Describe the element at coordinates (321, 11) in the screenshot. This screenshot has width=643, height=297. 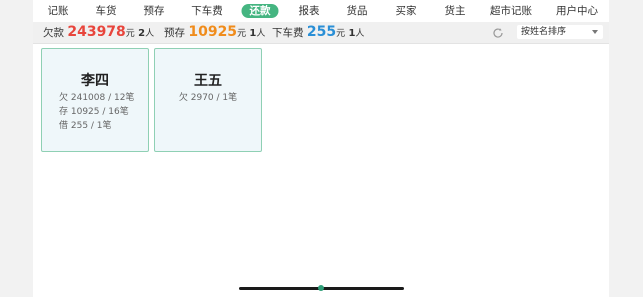
I see `top-nav: 记账 车货 预存 下车费 还款 报表 货品 买家 货主 超市记账 用户中心` at that location.